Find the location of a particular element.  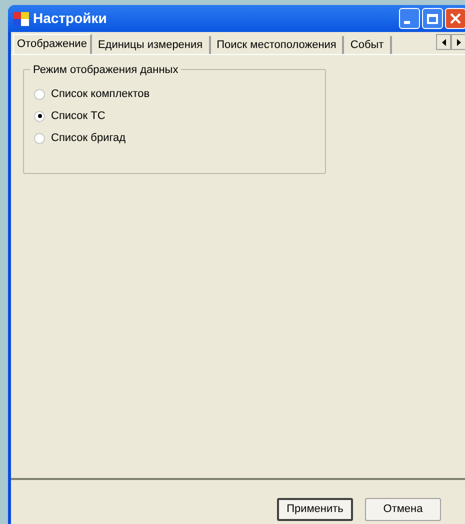

close-icon is located at coordinates (455, 18).